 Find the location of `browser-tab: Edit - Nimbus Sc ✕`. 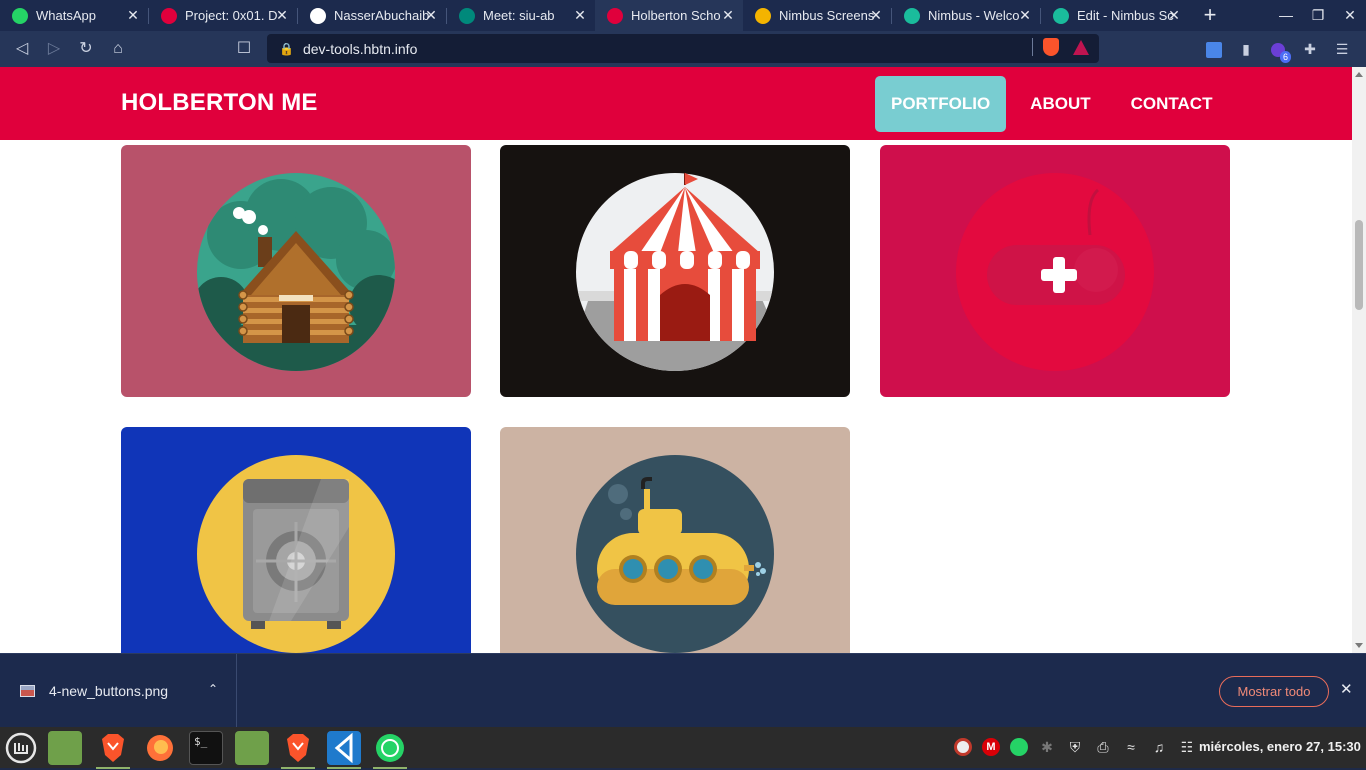

browser-tab: Edit - Nimbus Sc ✕ is located at coordinates (1115, 15).